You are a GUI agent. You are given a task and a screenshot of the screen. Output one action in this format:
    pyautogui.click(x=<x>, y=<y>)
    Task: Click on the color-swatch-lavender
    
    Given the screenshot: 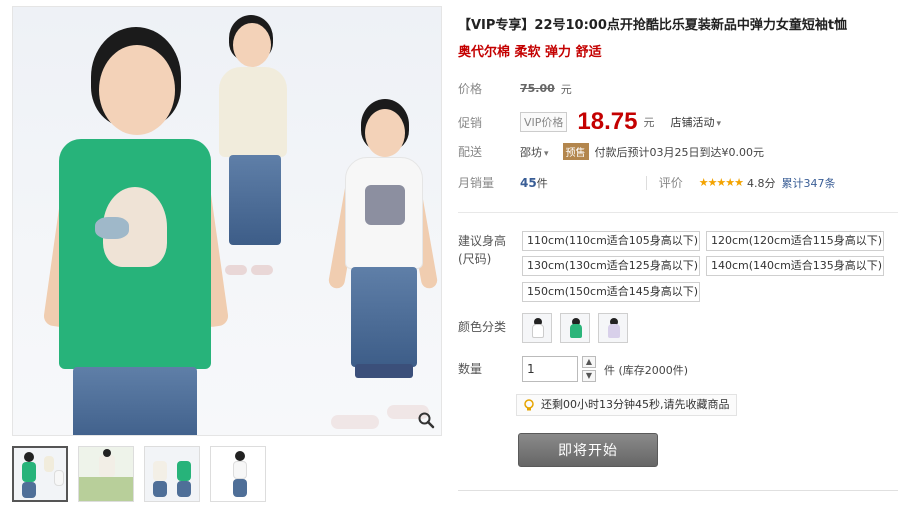 What is the action you would take?
    pyautogui.click(x=613, y=328)
    